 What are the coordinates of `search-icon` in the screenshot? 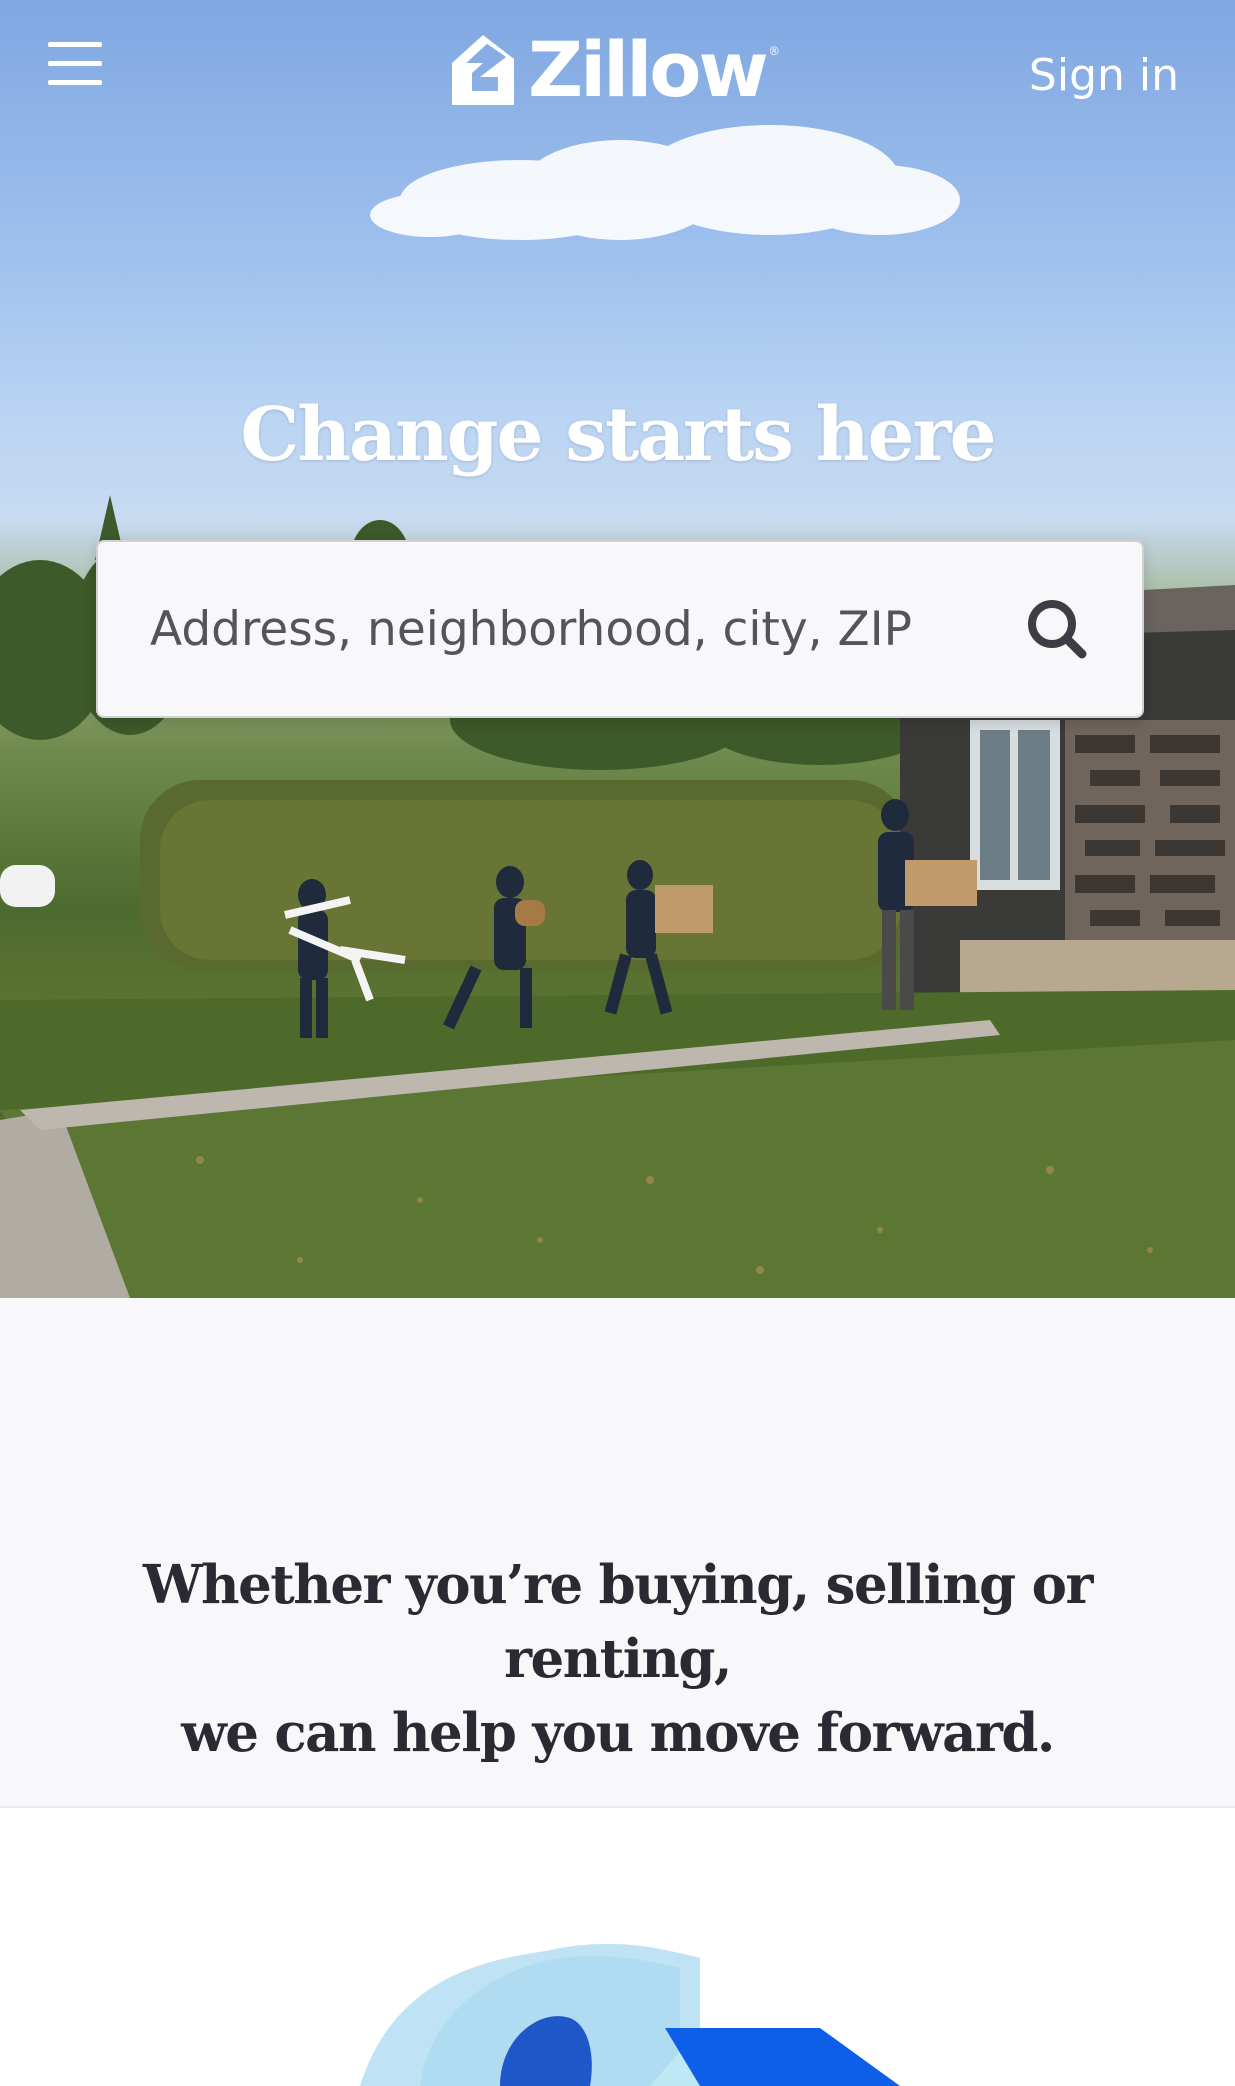 It's located at (1057, 629).